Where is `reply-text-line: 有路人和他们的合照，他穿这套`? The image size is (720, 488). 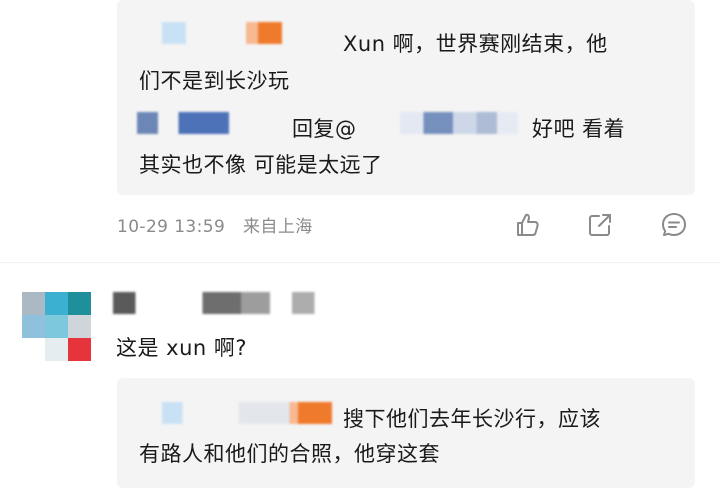 reply-text-line: 有路人和他们的合照，他穿这套 is located at coordinates (289, 454).